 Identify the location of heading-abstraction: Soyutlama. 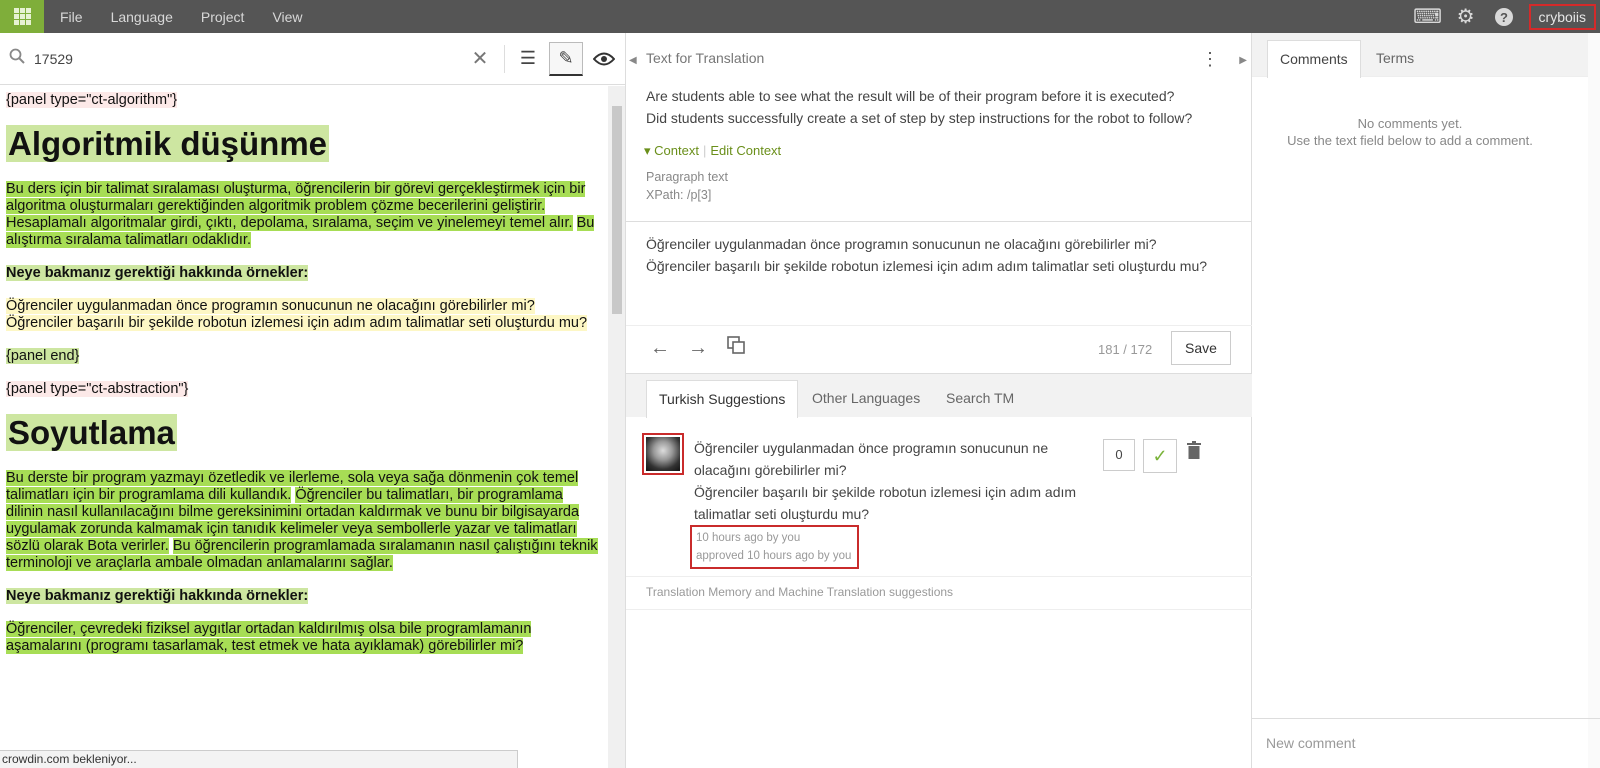
(91, 432).